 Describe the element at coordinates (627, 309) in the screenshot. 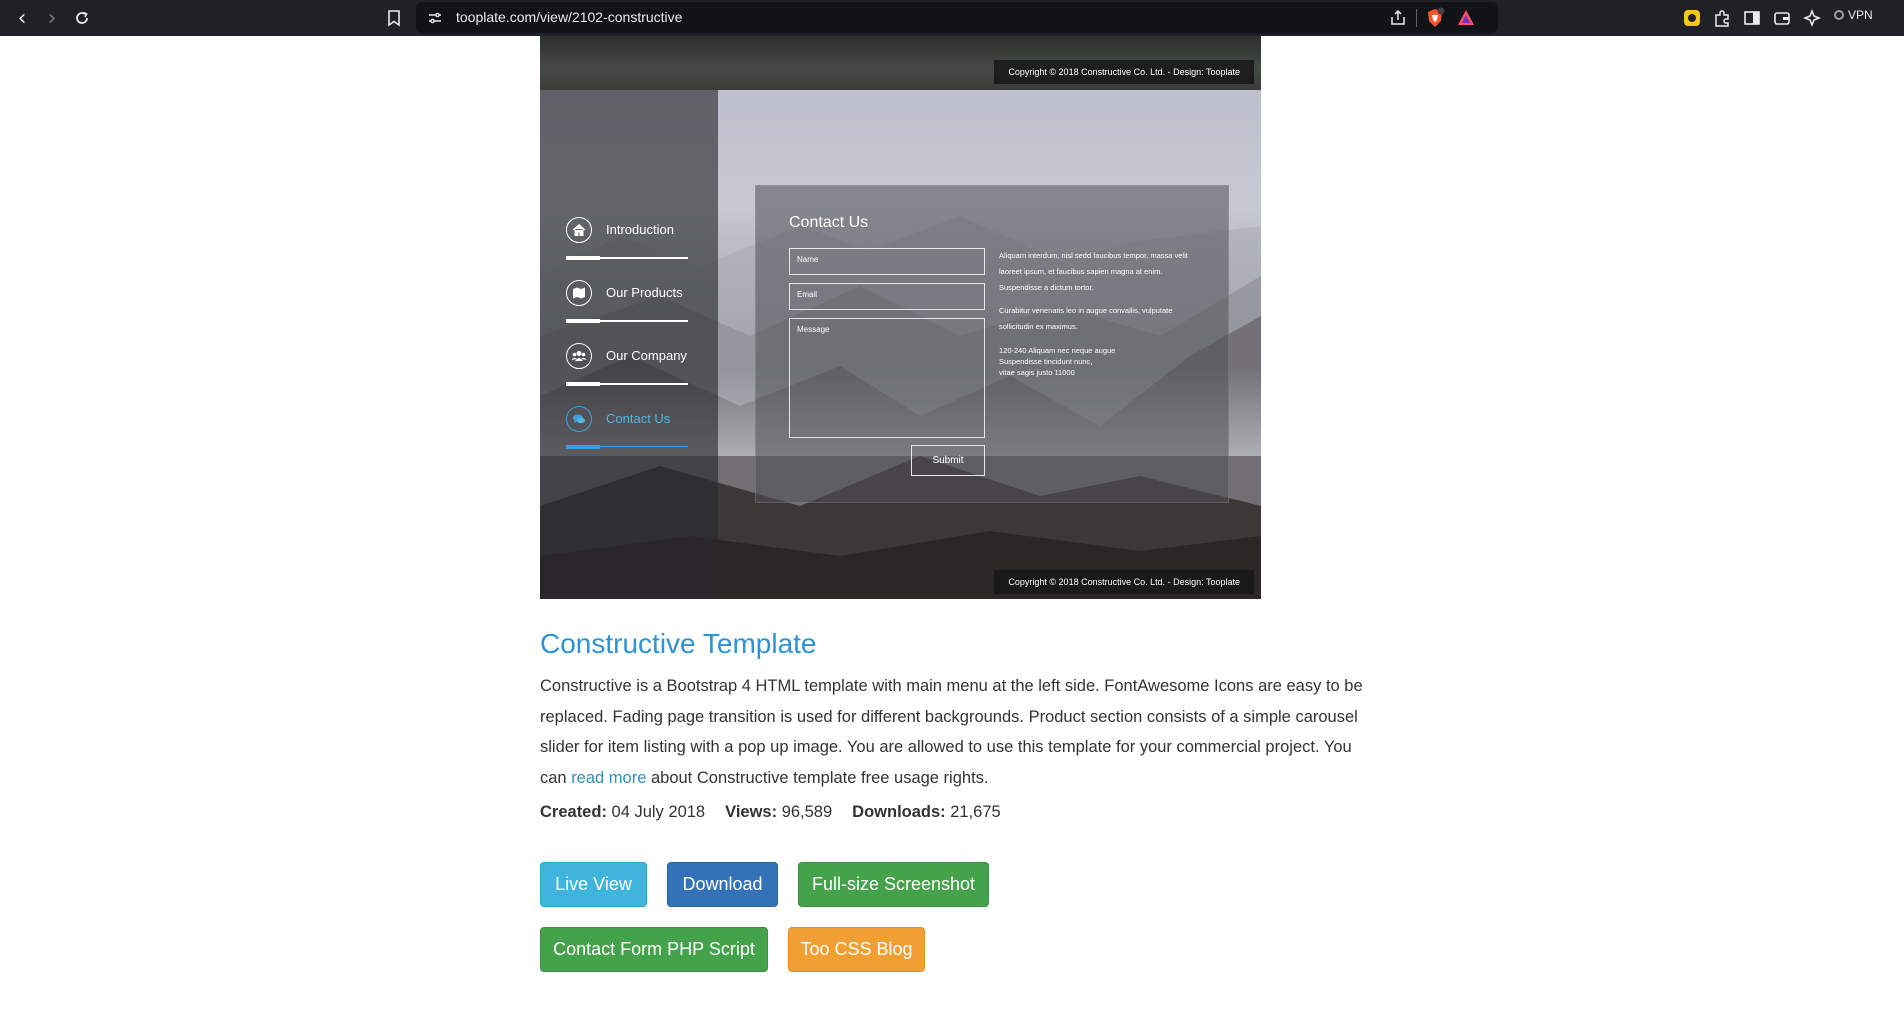

I see `menu-item-our-products: Our Products` at that location.